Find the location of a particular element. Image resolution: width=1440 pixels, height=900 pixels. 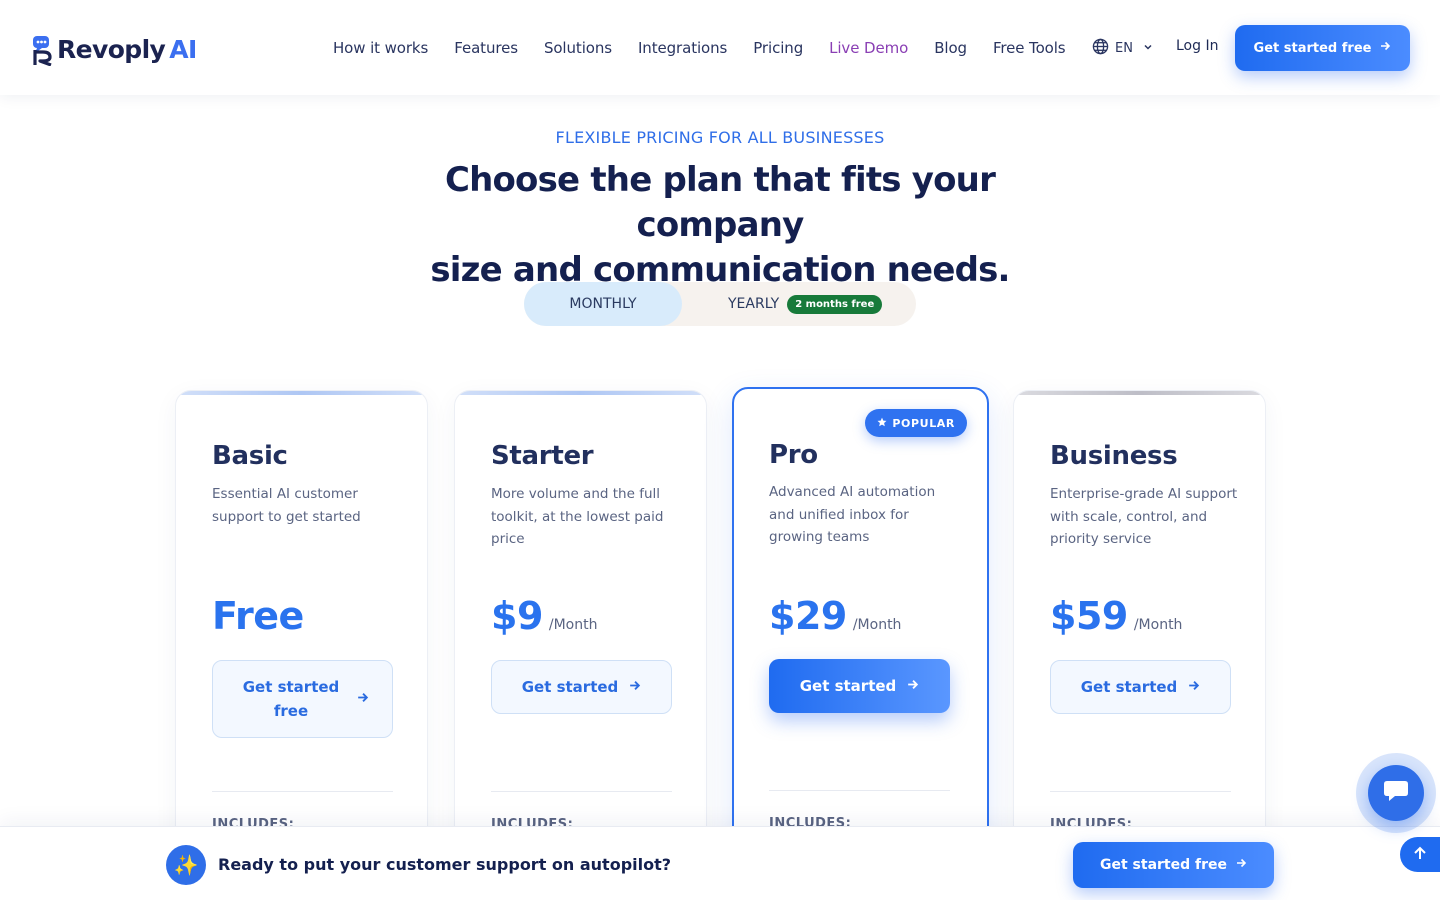

pro-get-started-button: Get started is located at coordinates (859, 686).